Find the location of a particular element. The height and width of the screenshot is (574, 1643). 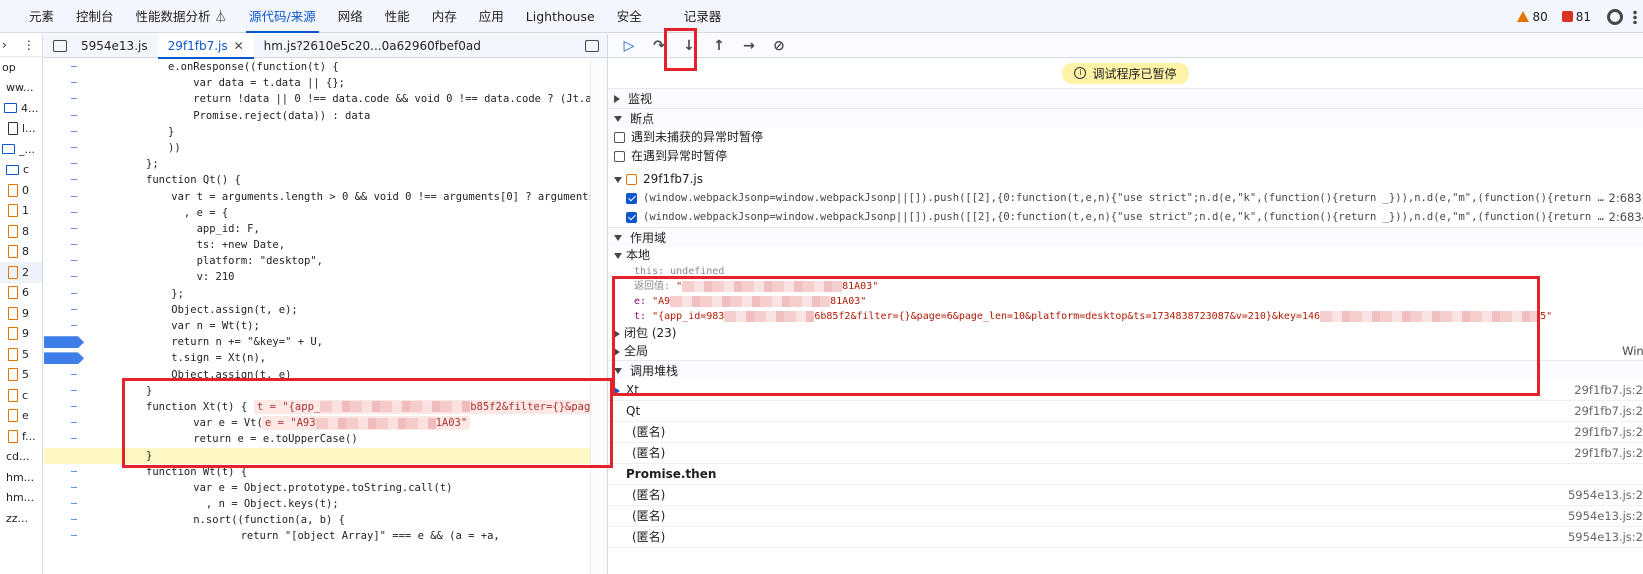

gear-icon is located at coordinates (1615, 16).